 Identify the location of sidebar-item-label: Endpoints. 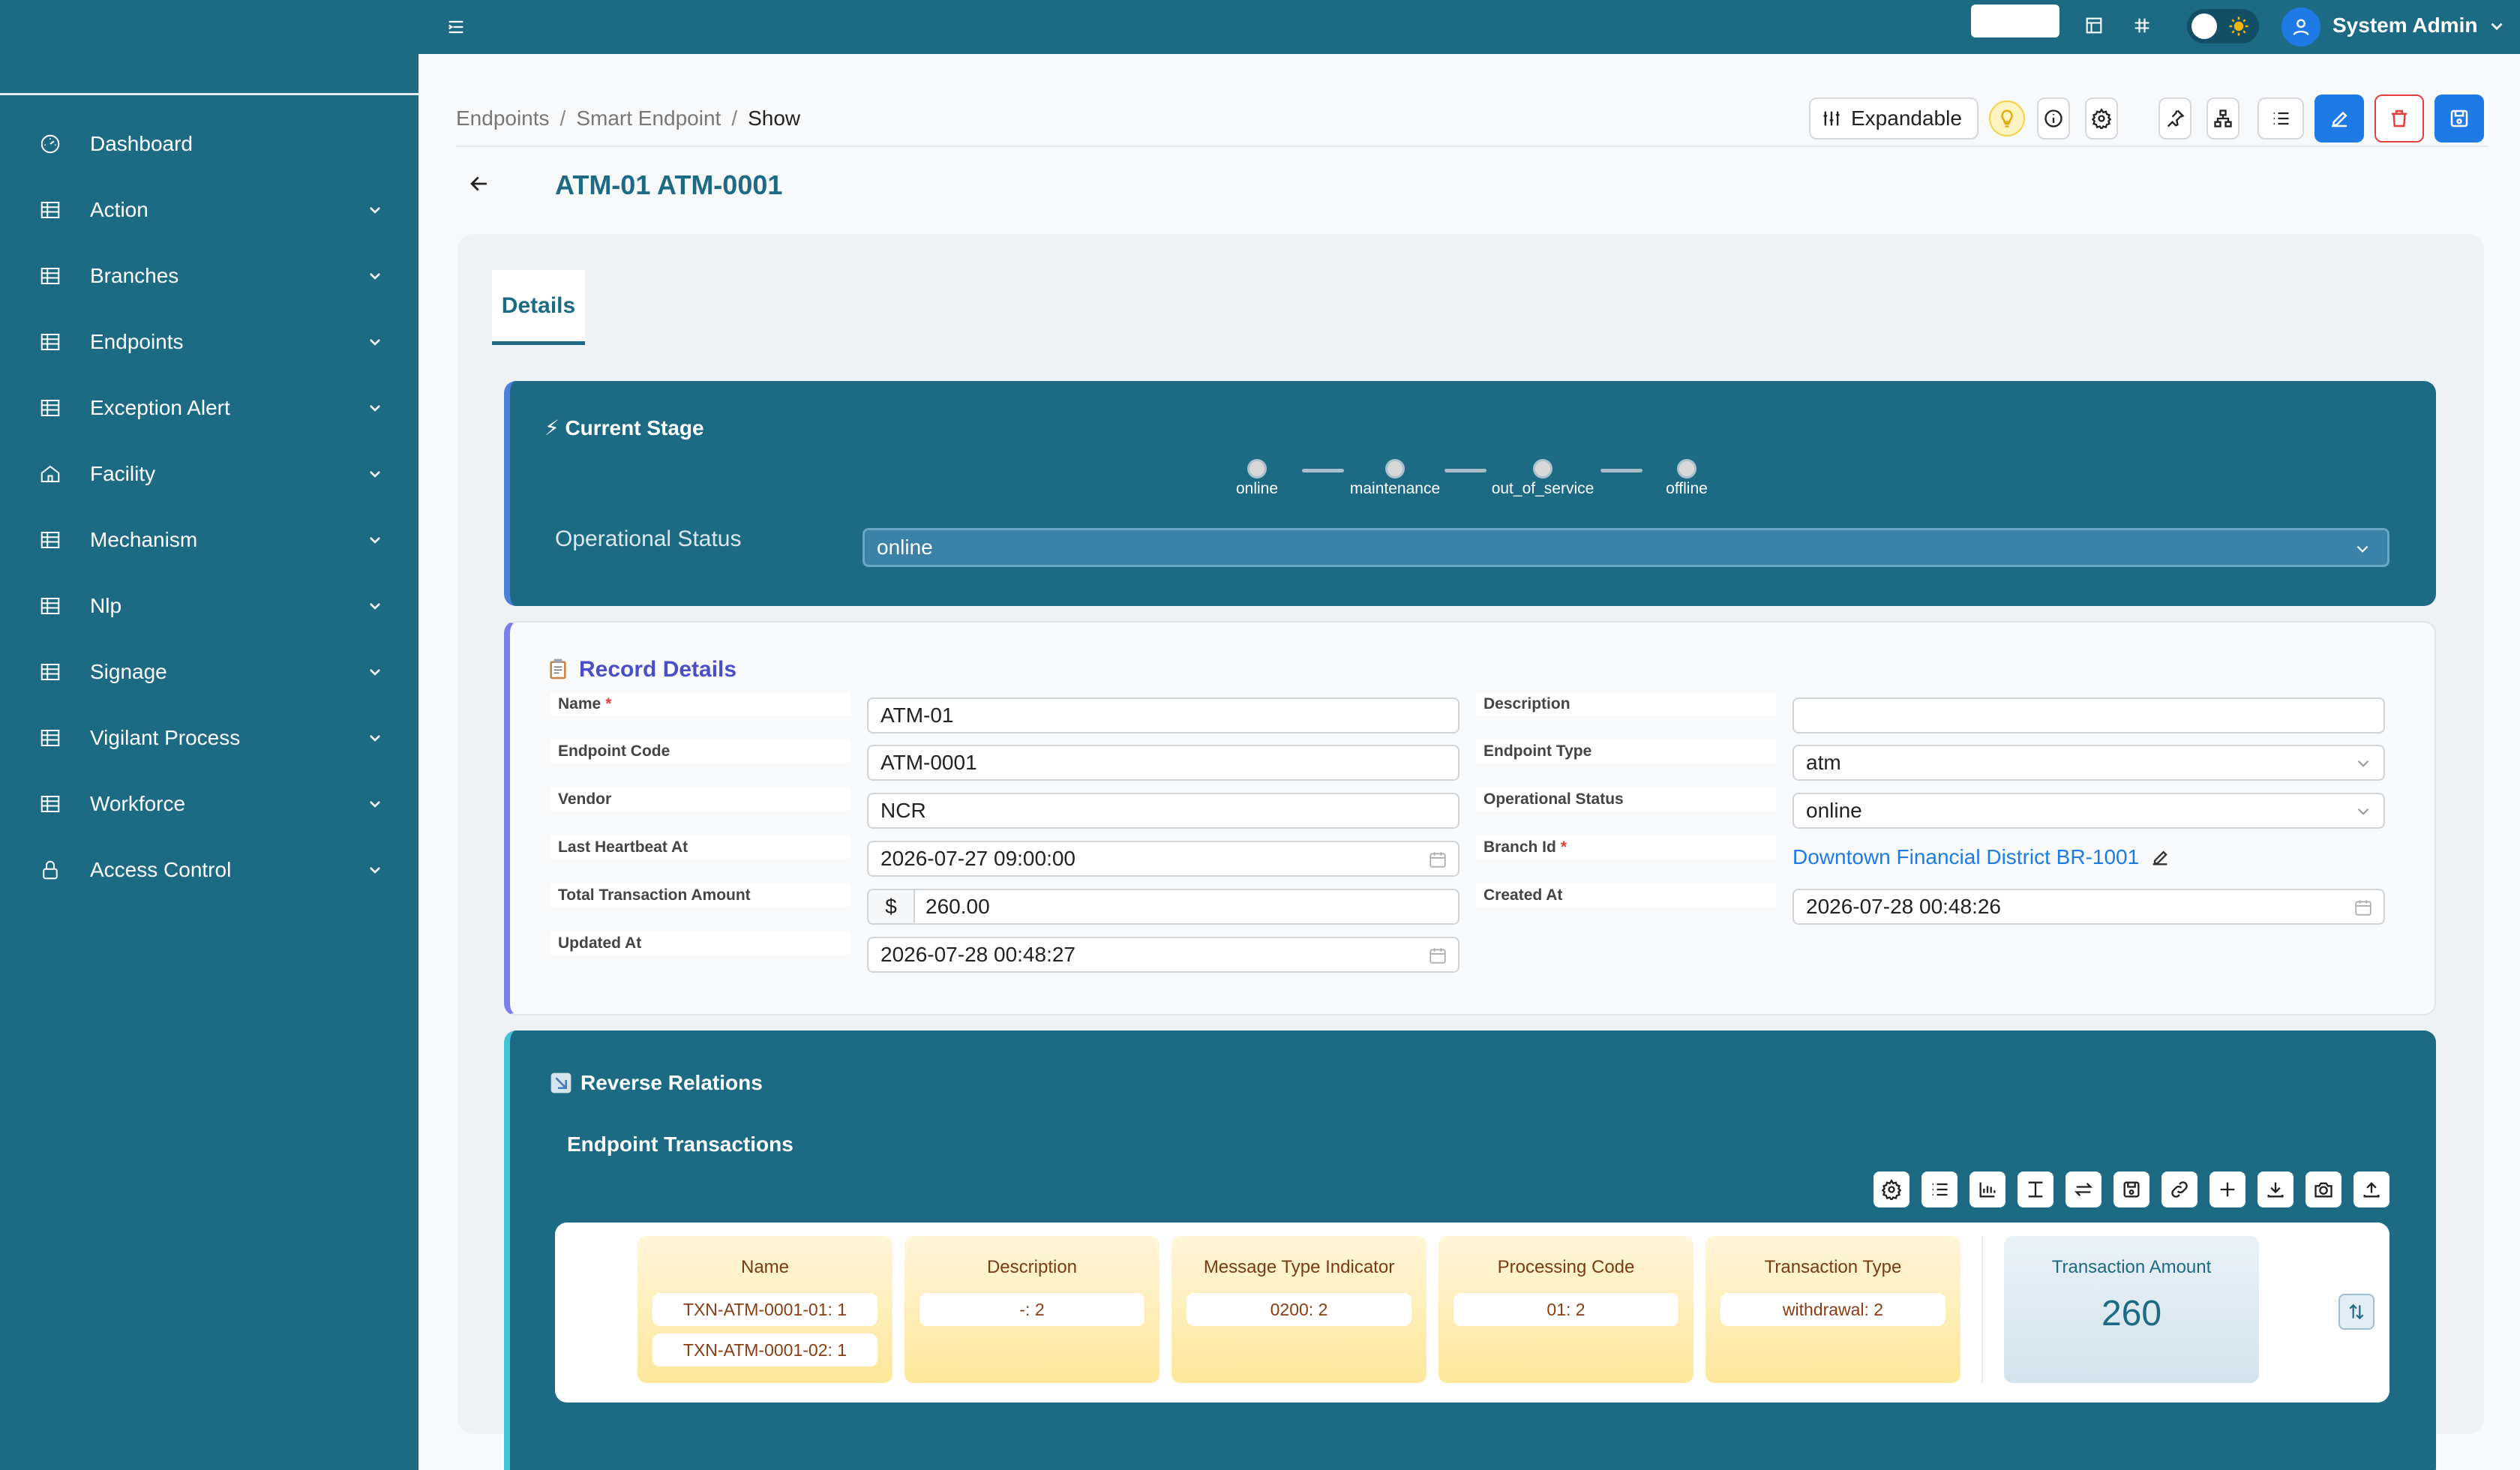
(137, 341).